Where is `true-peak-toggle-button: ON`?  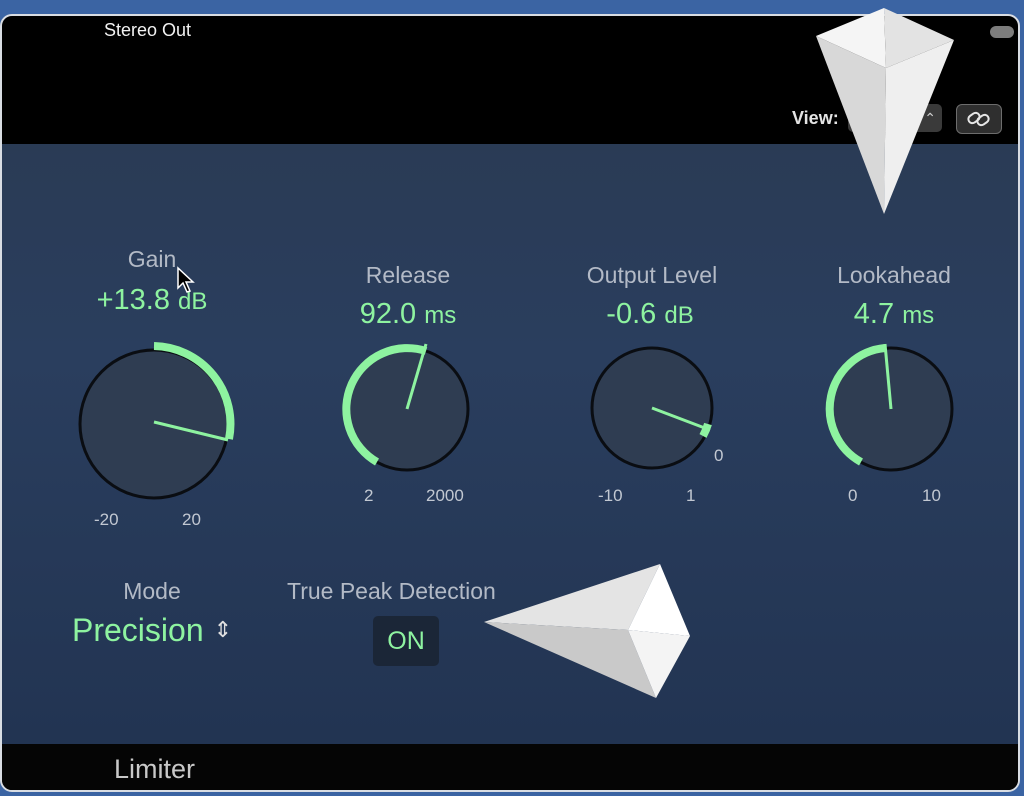
true-peak-toggle-button: ON is located at coordinates (406, 641).